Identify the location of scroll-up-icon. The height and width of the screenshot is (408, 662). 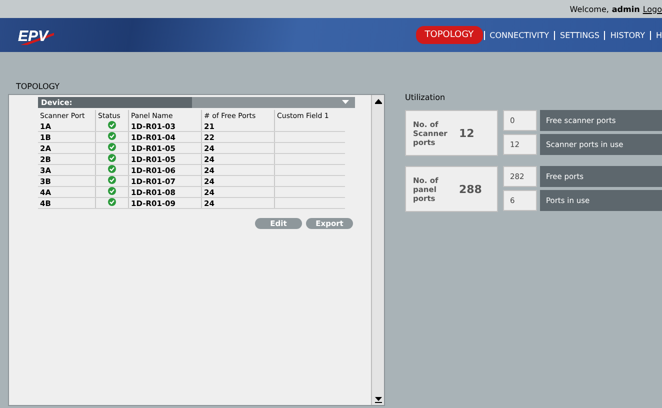
(378, 101).